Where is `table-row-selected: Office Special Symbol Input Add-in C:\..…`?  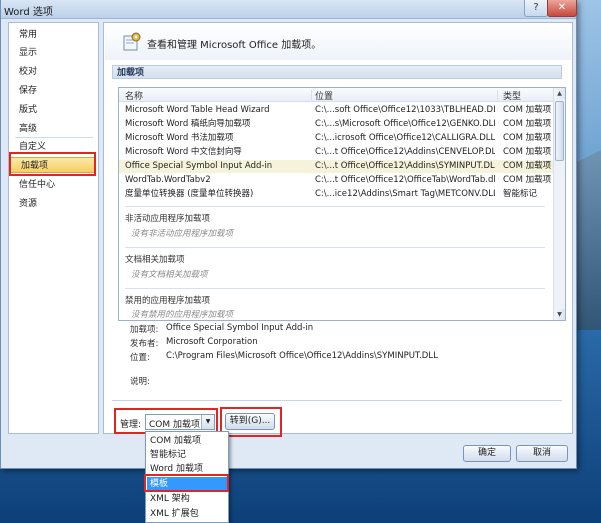 table-row-selected: Office Special Symbol Input Add-in C:\..… is located at coordinates (336, 166).